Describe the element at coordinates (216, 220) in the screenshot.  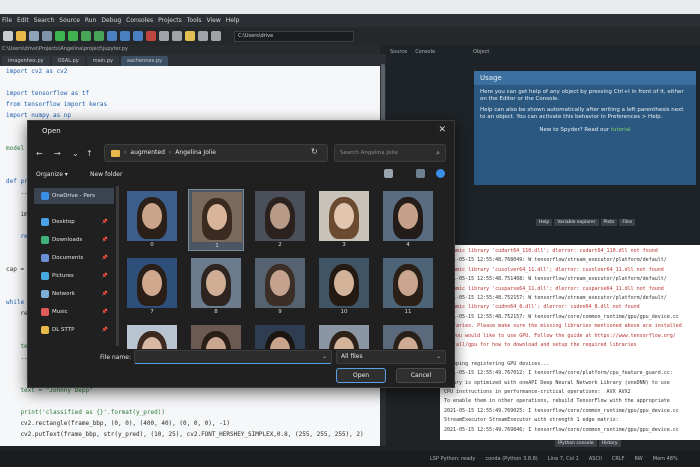
I see `image-thumbnail: 1` at that location.